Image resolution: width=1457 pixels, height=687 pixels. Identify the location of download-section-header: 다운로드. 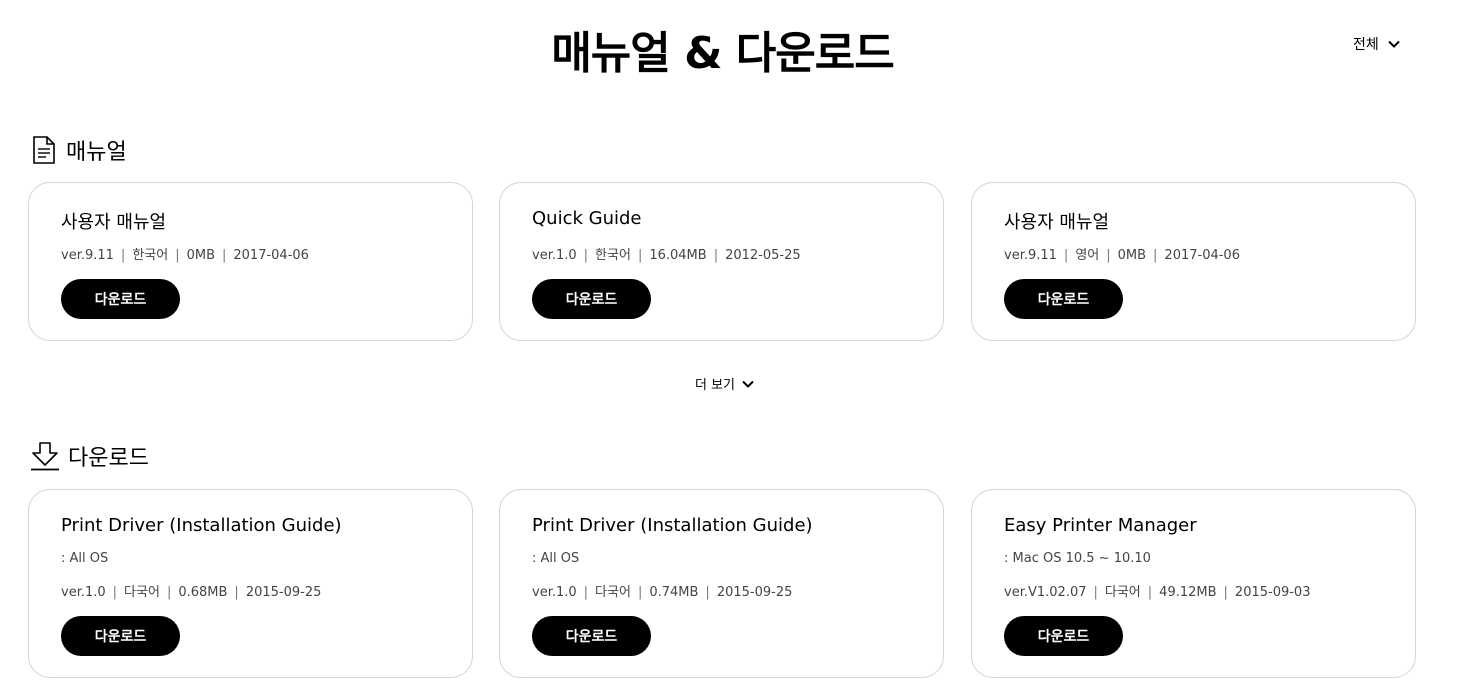
(89, 456).